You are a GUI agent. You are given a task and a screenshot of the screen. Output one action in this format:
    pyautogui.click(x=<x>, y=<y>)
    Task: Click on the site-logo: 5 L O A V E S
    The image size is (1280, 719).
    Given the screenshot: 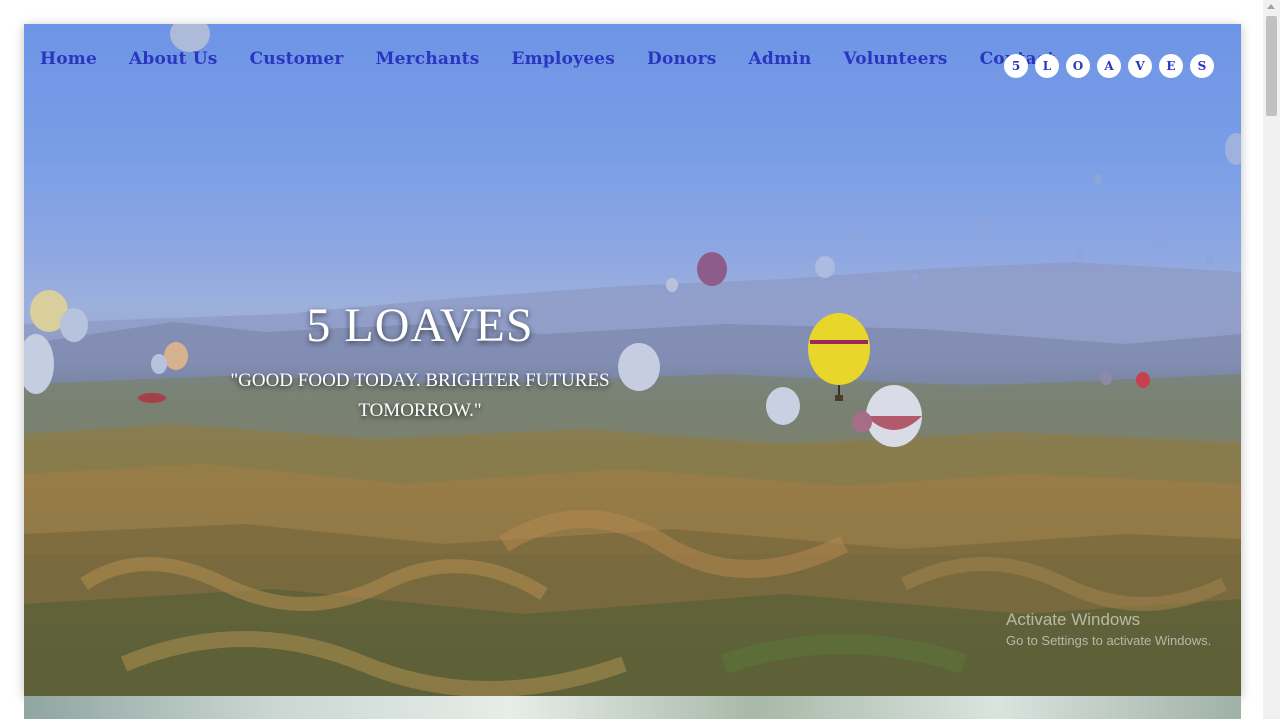 What is the action you would take?
    pyautogui.click(x=1109, y=66)
    